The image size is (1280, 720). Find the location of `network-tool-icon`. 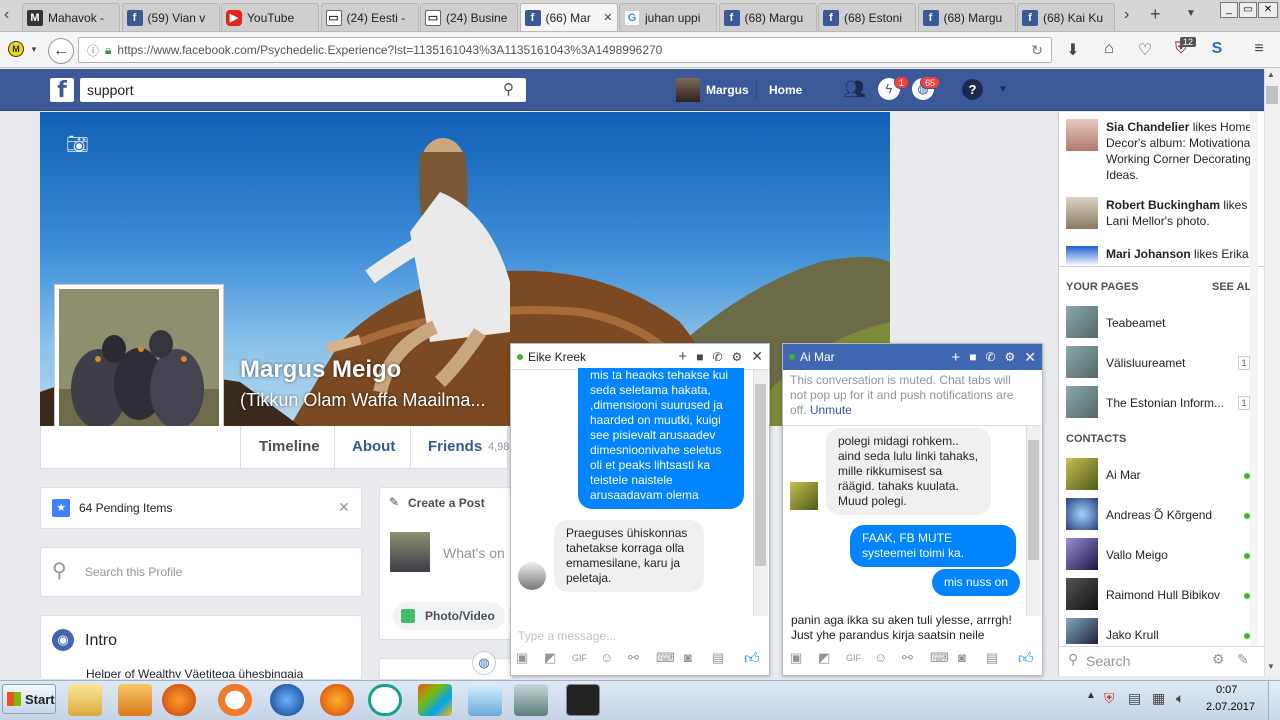

network-tool-icon is located at coordinates (531, 700).